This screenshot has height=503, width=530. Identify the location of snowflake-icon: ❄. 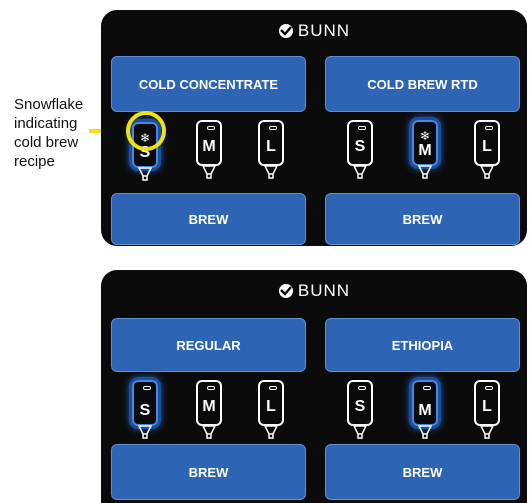
(425, 136).